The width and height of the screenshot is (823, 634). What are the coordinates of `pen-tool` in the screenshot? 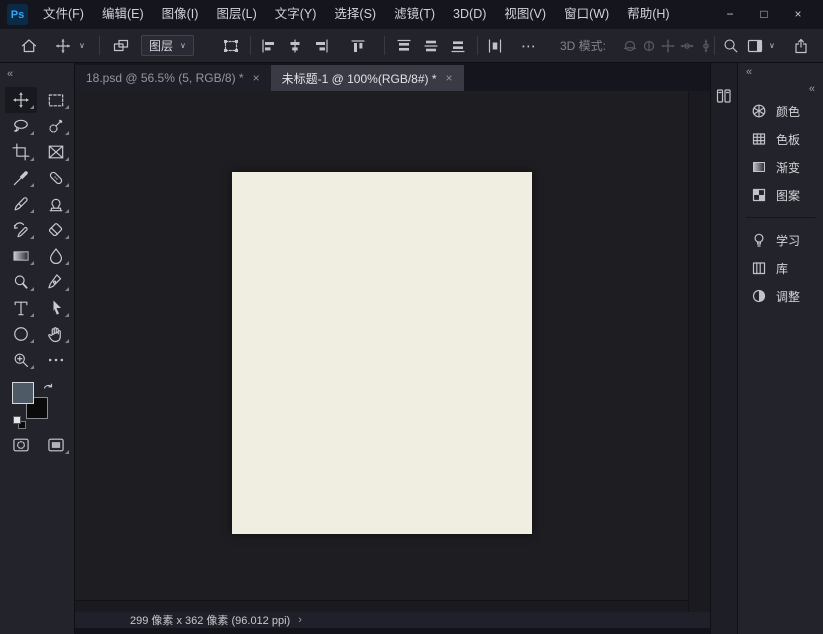 It's located at (56, 282).